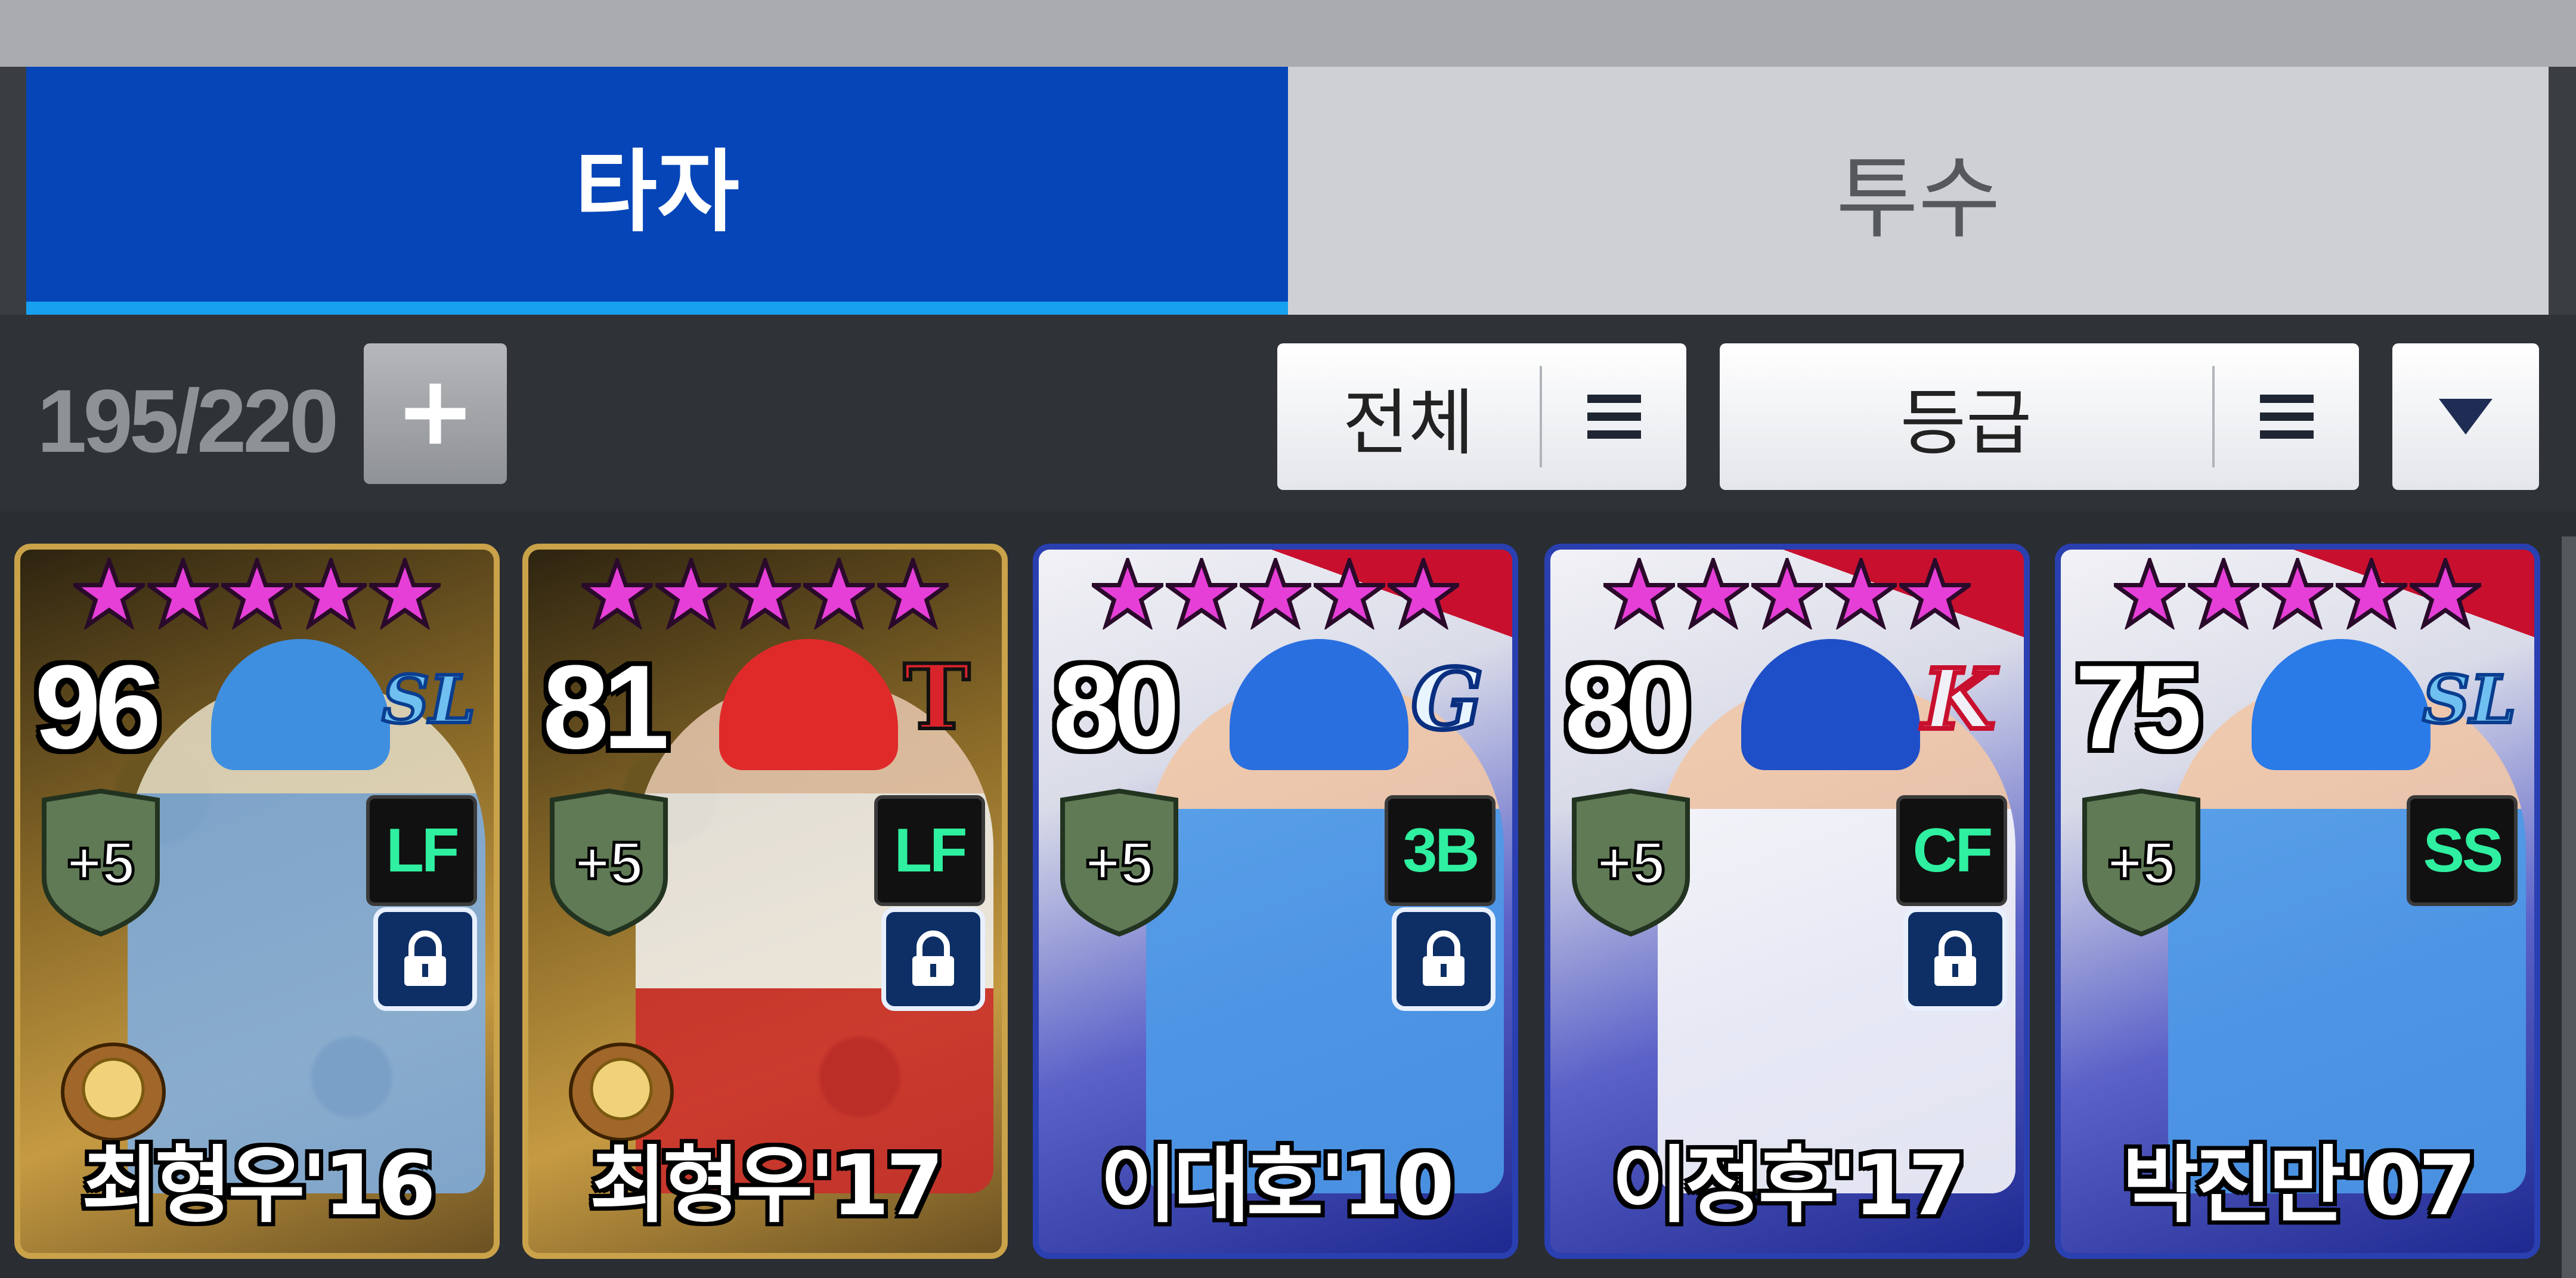 This screenshot has width=2576, height=1278. I want to click on team-logo-icon: G, so click(1447, 699).